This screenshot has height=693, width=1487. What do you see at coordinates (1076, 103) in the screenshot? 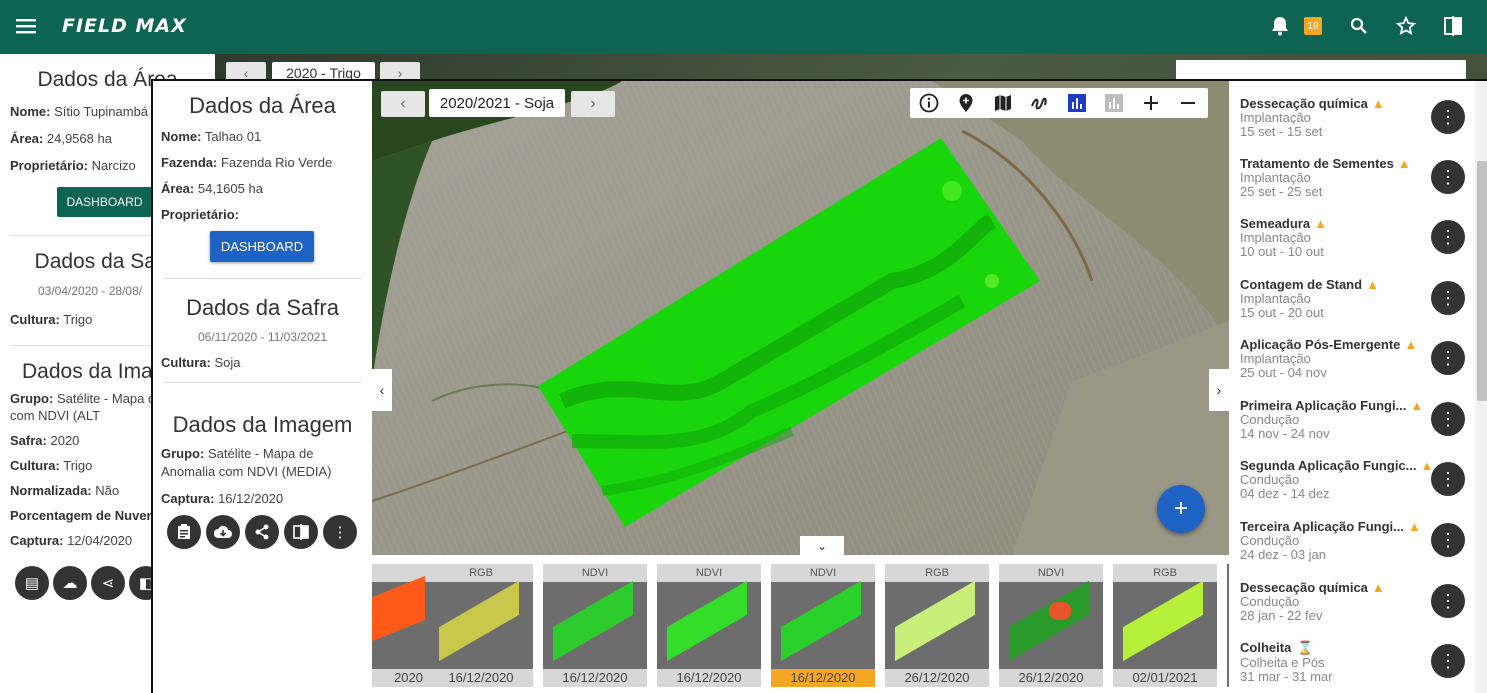
I see `chart-active-icon` at bounding box center [1076, 103].